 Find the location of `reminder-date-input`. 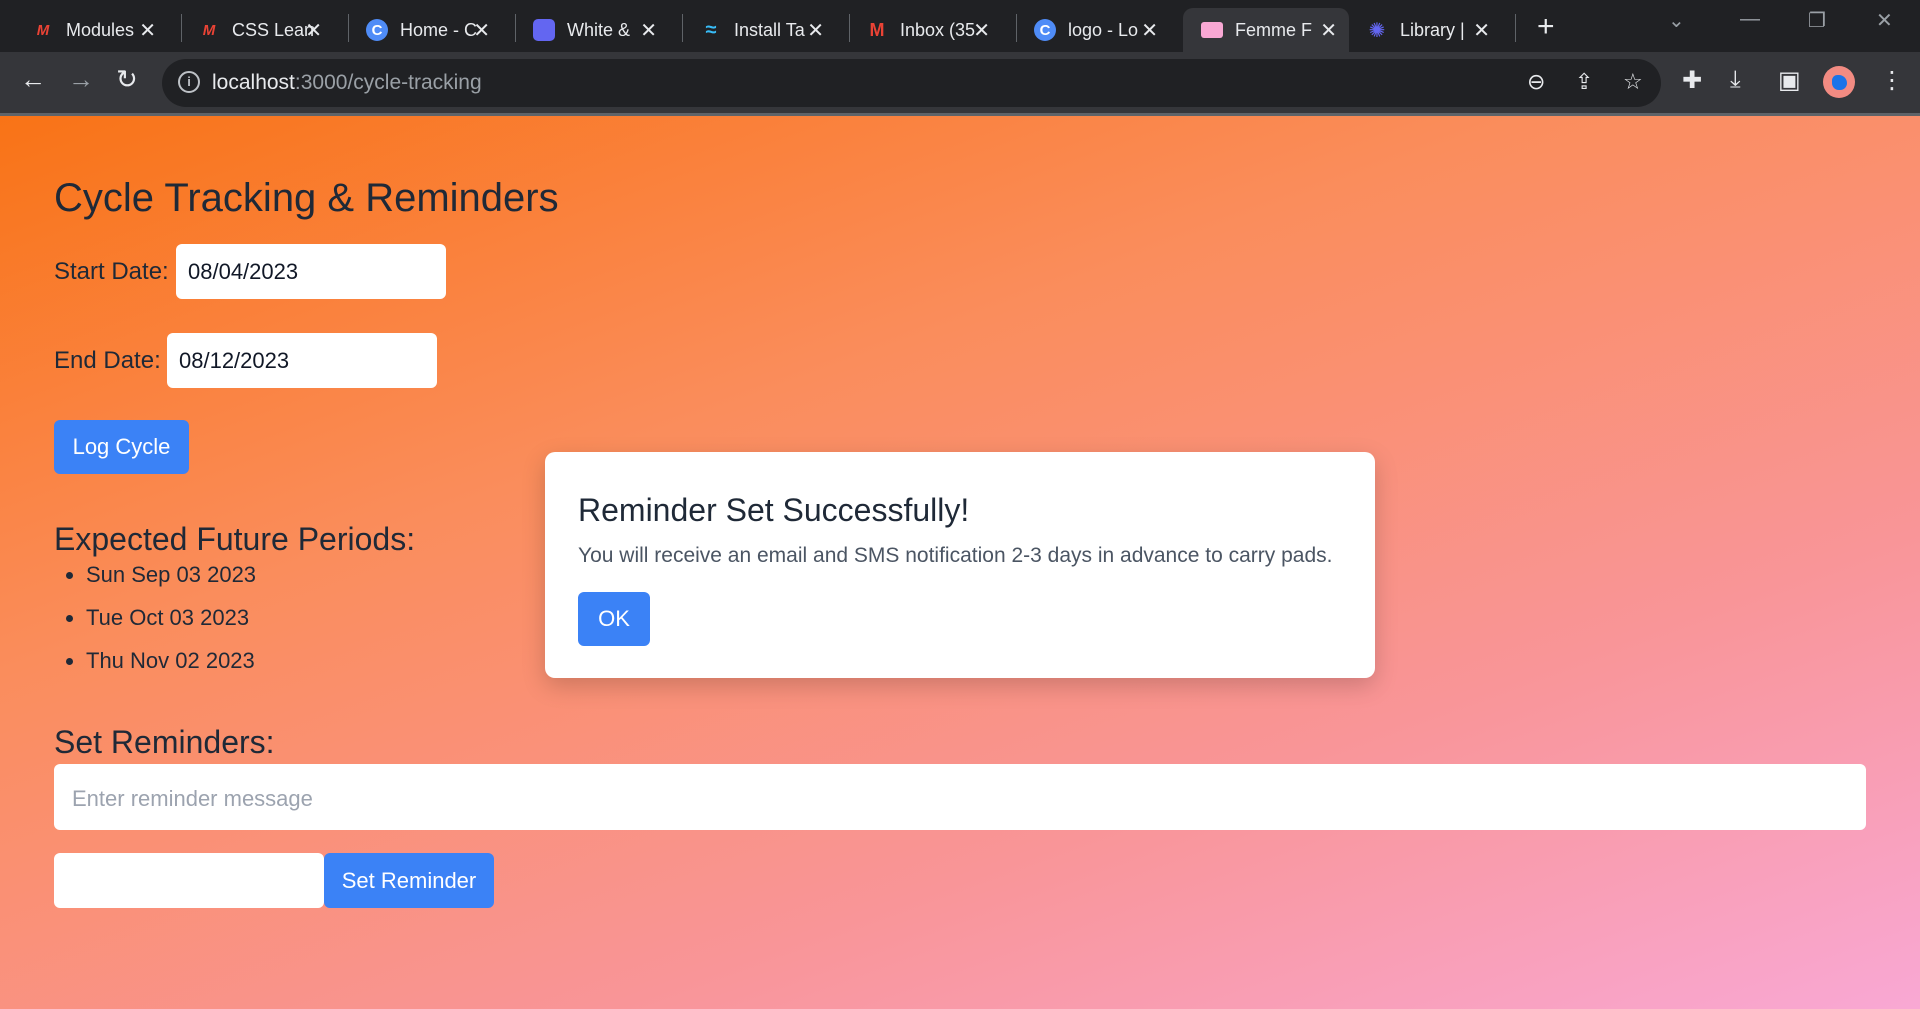

reminder-date-input is located at coordinates (189, 880).